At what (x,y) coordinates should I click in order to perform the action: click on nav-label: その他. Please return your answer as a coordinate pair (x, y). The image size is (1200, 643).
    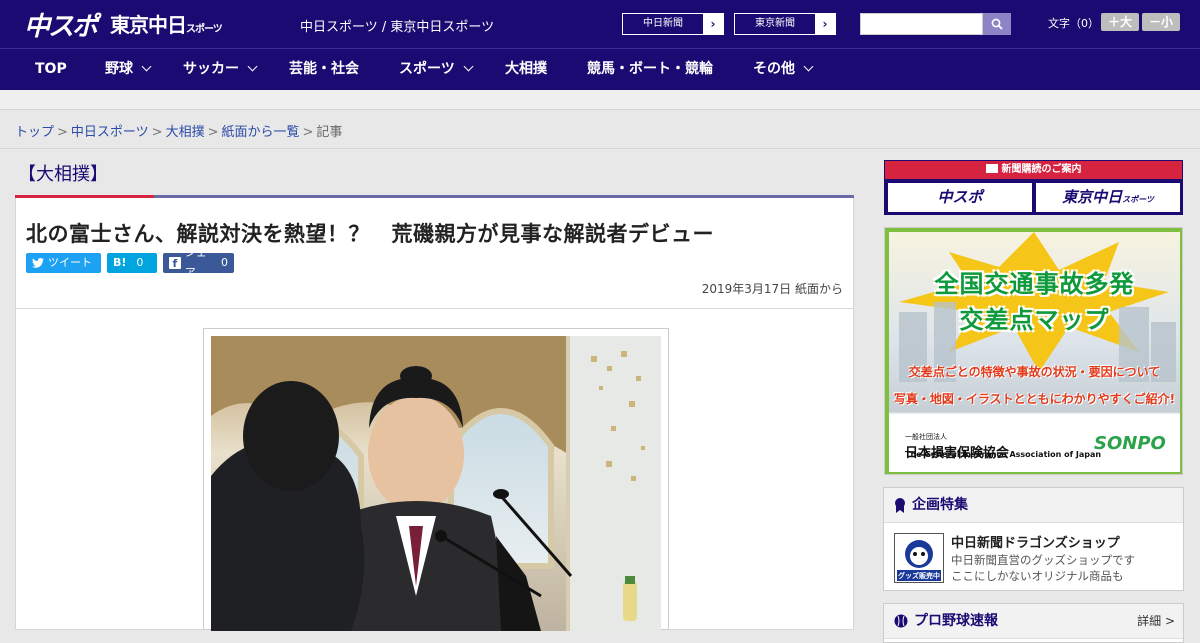
    Looking at the image, I should click on (774, 69).